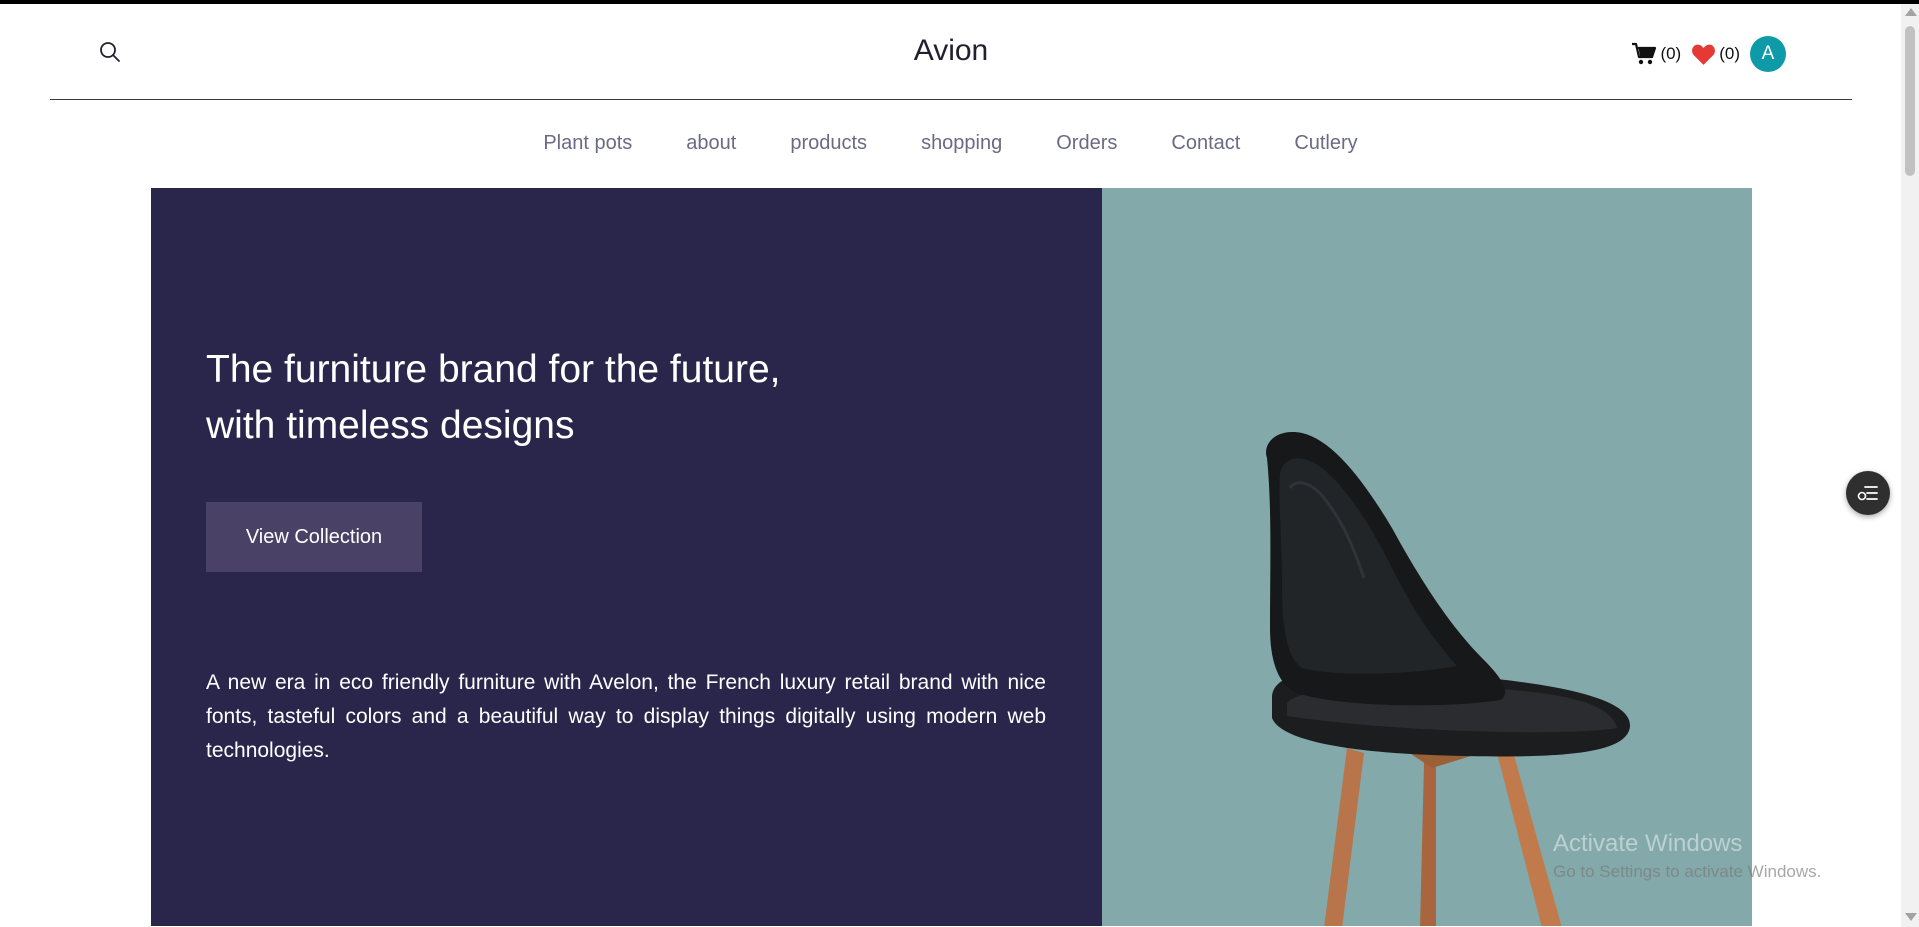 The image size is (1919, 927). Describe the element at coordinates (1325, 143) in the screenshot. I see `nav-item-cutlery: Cutlery` at that location.